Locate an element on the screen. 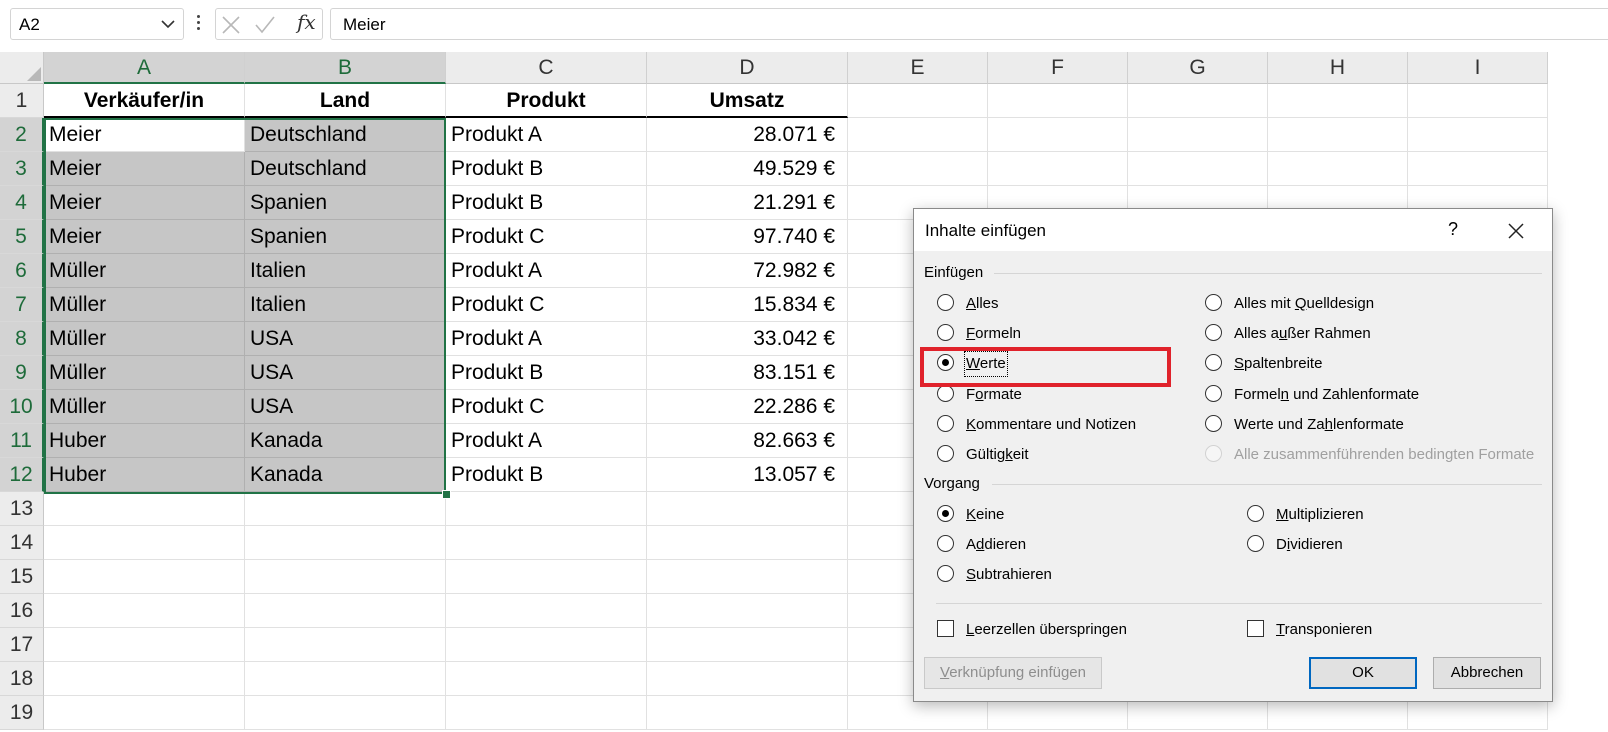  x-icon is located at coordinates (231, 25).